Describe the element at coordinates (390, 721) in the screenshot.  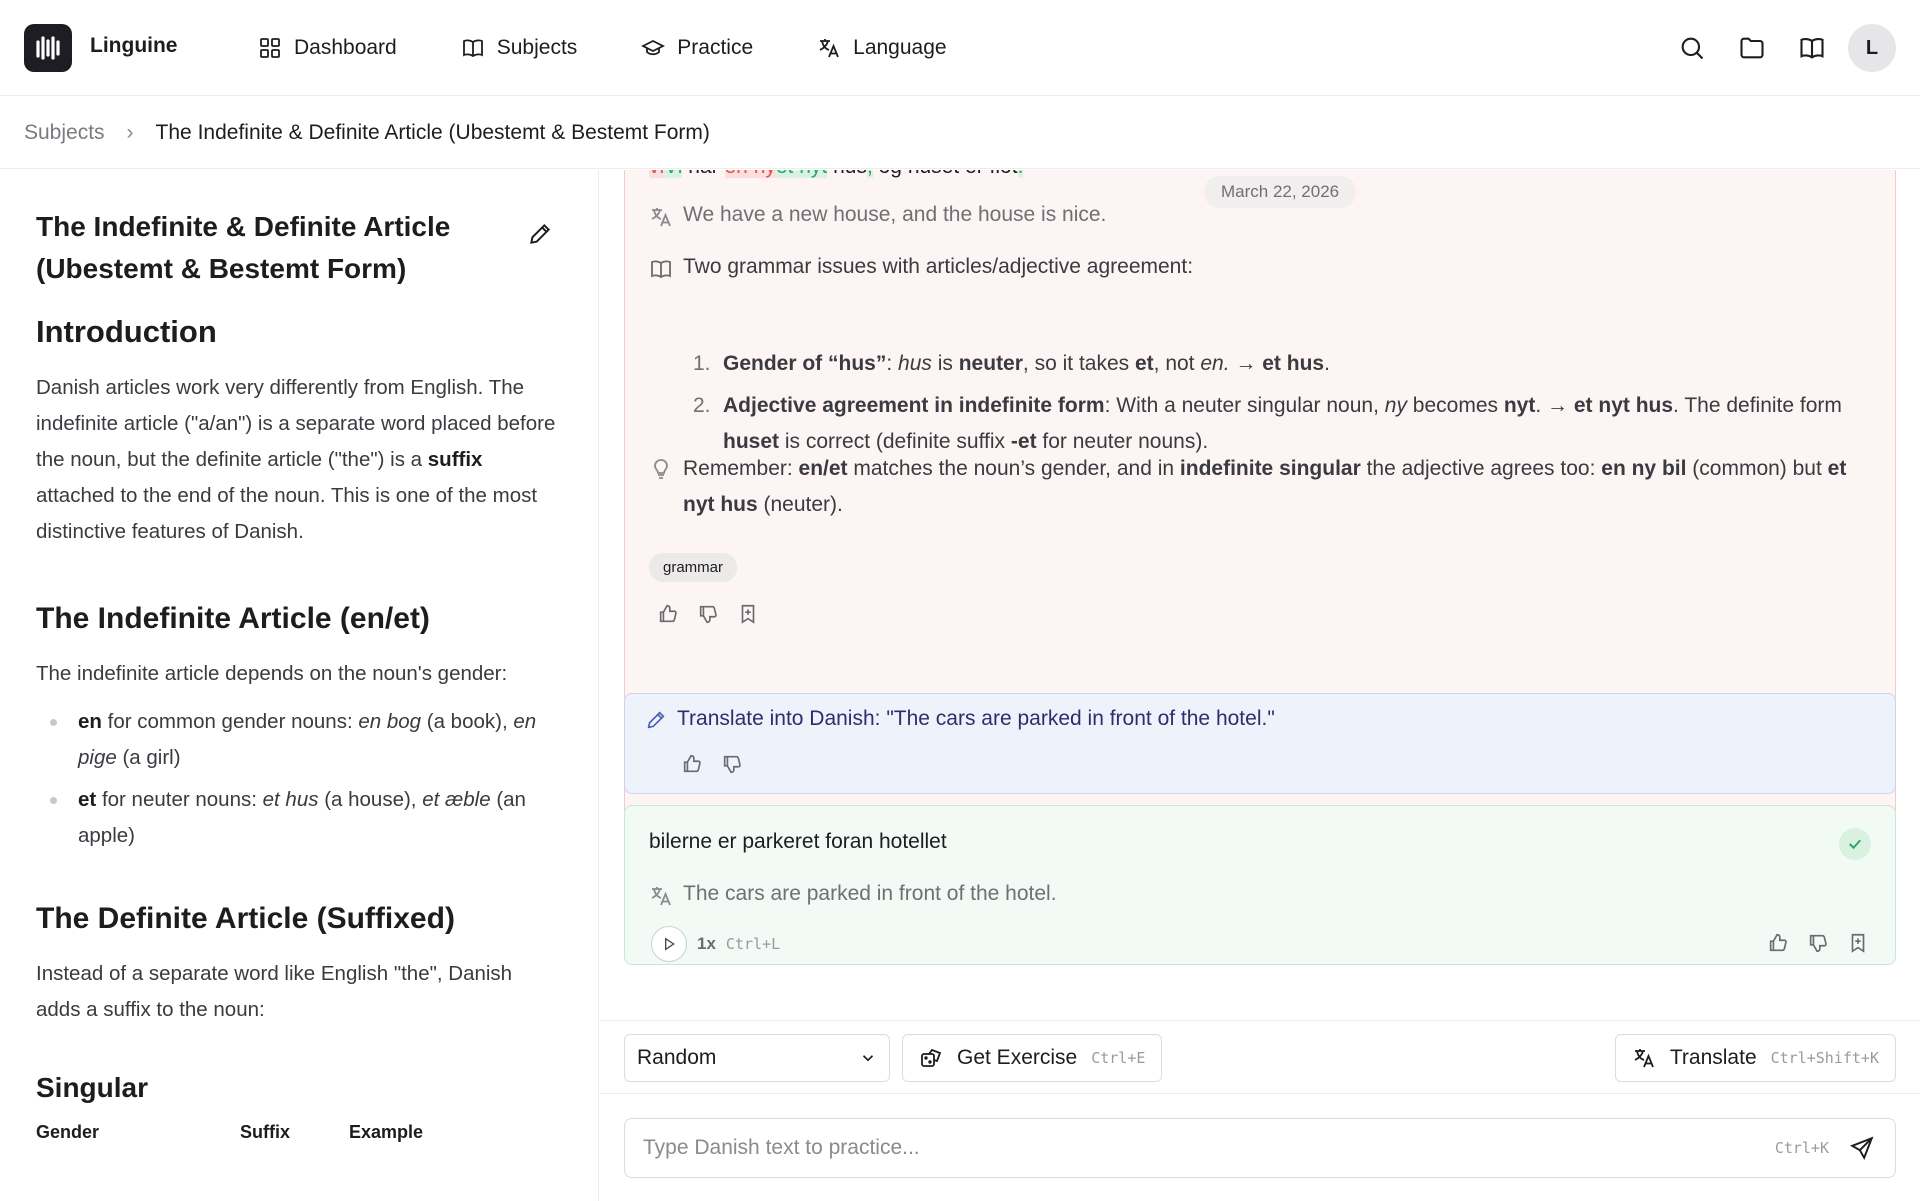
I see `bullet-example: en bog` at that location.